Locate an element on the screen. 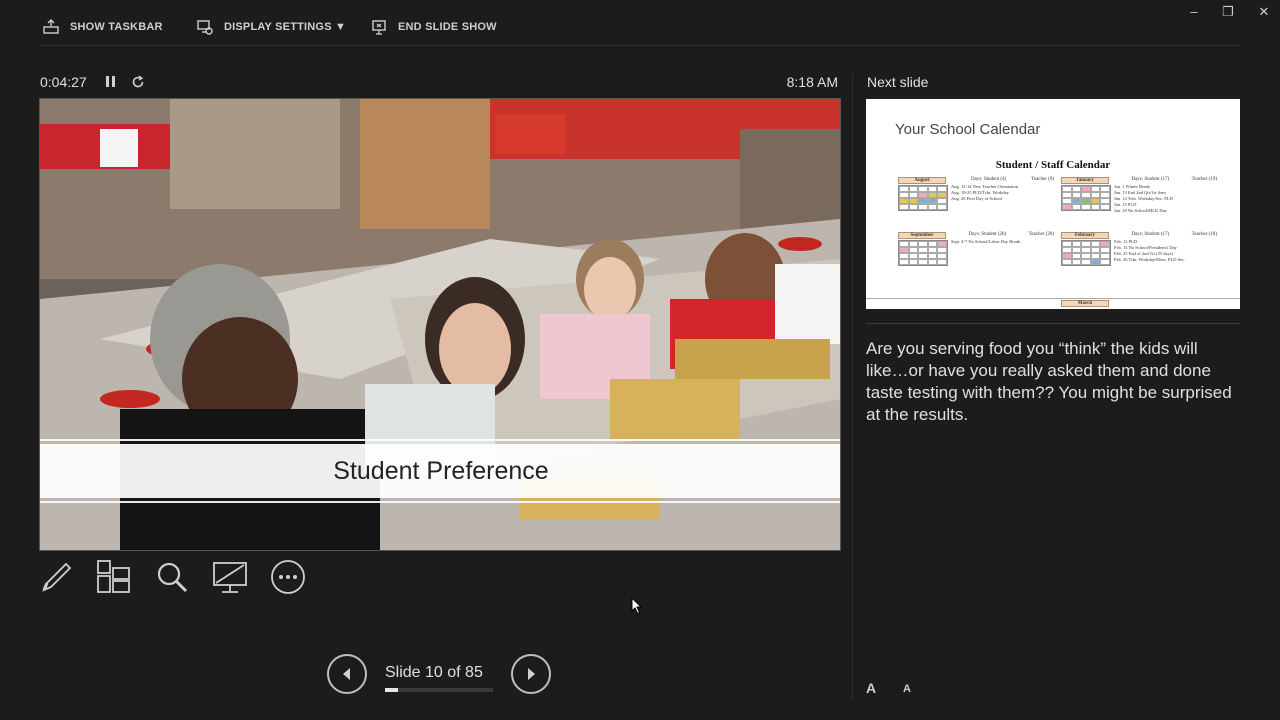 The image size is (1280, 720). pause-icon is located at coordinates (107, 81).